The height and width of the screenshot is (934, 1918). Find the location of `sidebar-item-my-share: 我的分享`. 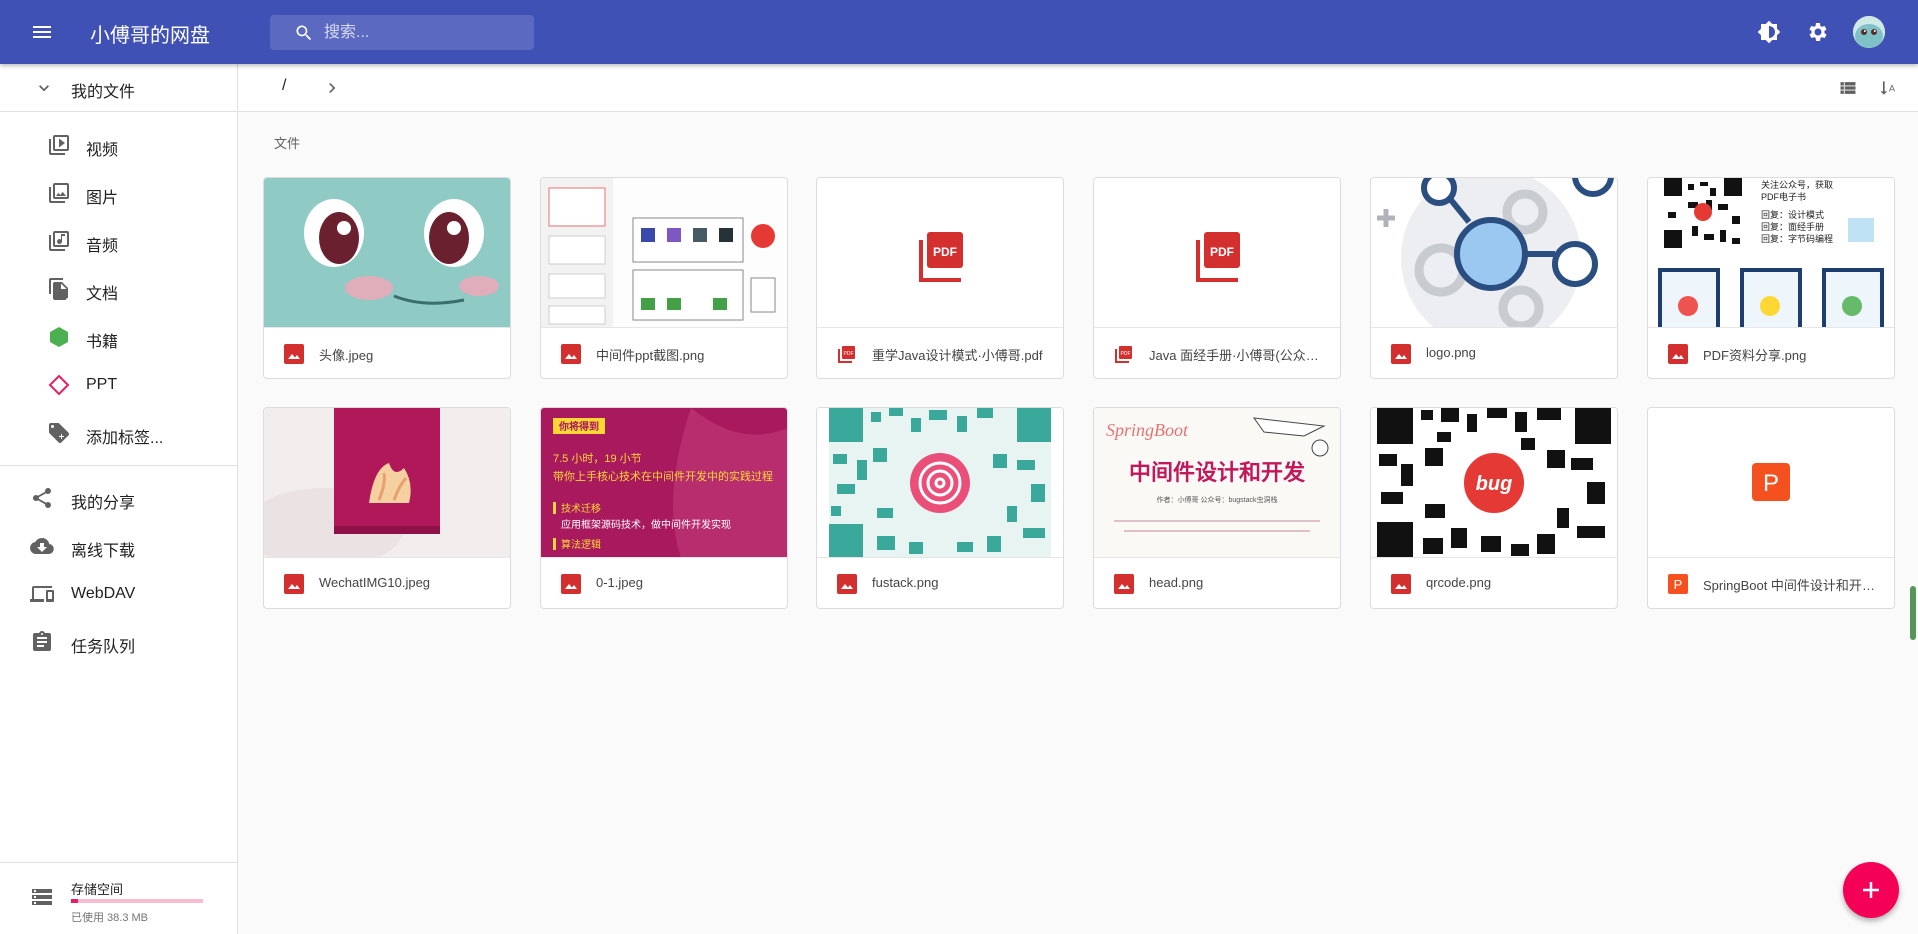

sidebar-item-my-share: 我的分享 is located at coordinates (118, 498).